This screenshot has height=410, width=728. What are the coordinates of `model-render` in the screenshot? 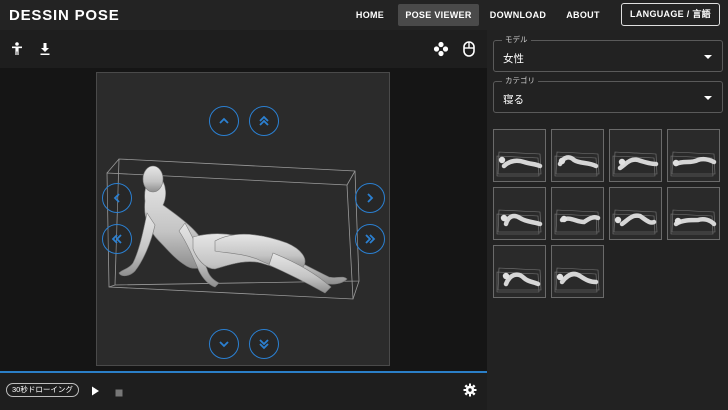 It's located at (233, 229).